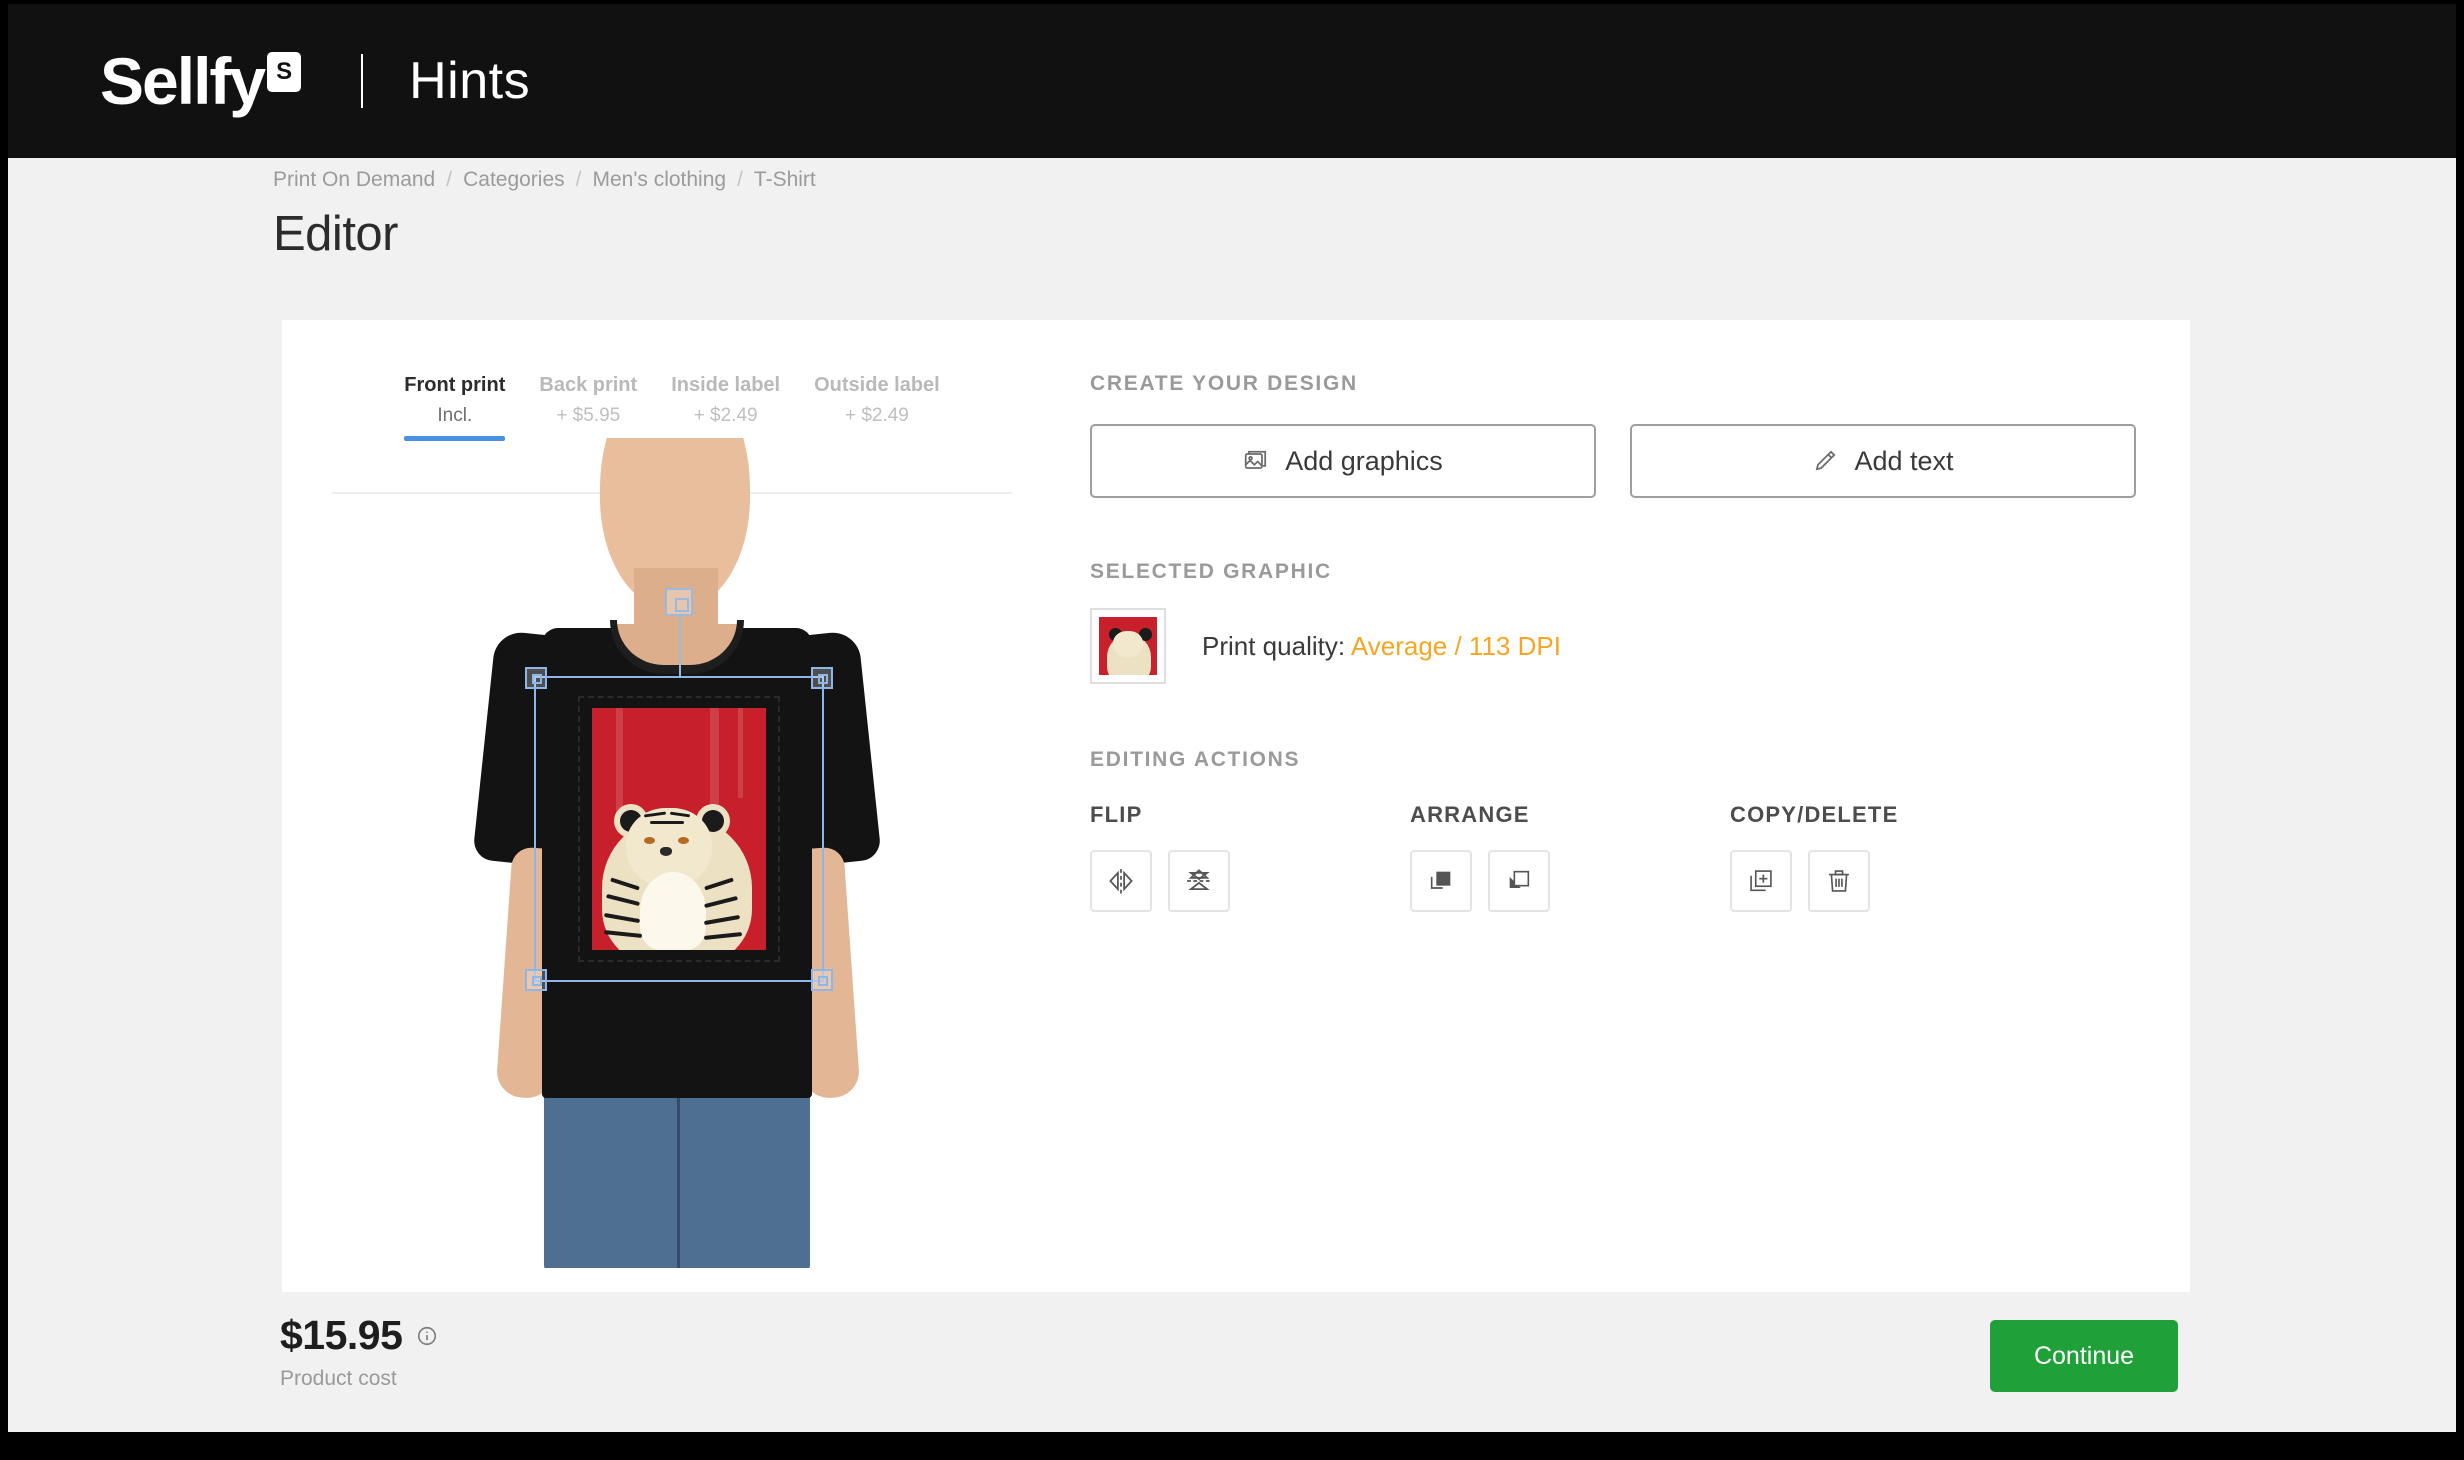 Image resolution: width=2464 pixels, height=1460 pixels. I want to click on arrange-group-label: Arrange, so click(1470, 814).